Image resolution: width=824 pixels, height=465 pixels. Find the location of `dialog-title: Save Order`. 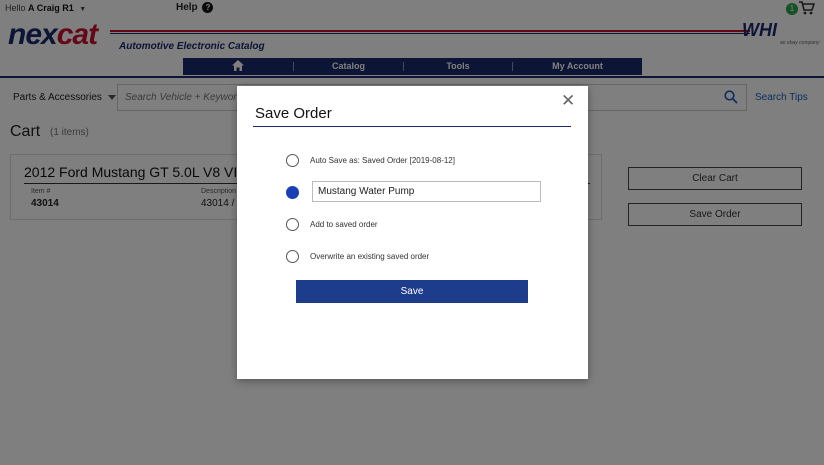

dialog-title: Save Order is located at coordinates (293, 113).